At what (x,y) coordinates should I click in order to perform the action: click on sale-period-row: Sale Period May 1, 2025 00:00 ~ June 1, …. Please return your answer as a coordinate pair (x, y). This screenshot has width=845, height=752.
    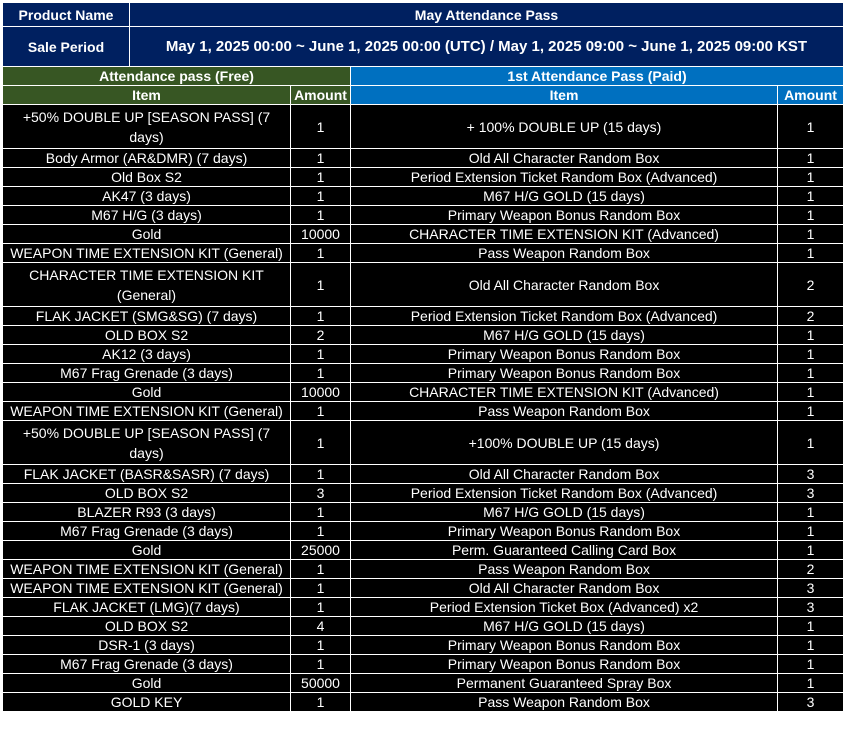
    Looking at the image, I should click on (423, 47).